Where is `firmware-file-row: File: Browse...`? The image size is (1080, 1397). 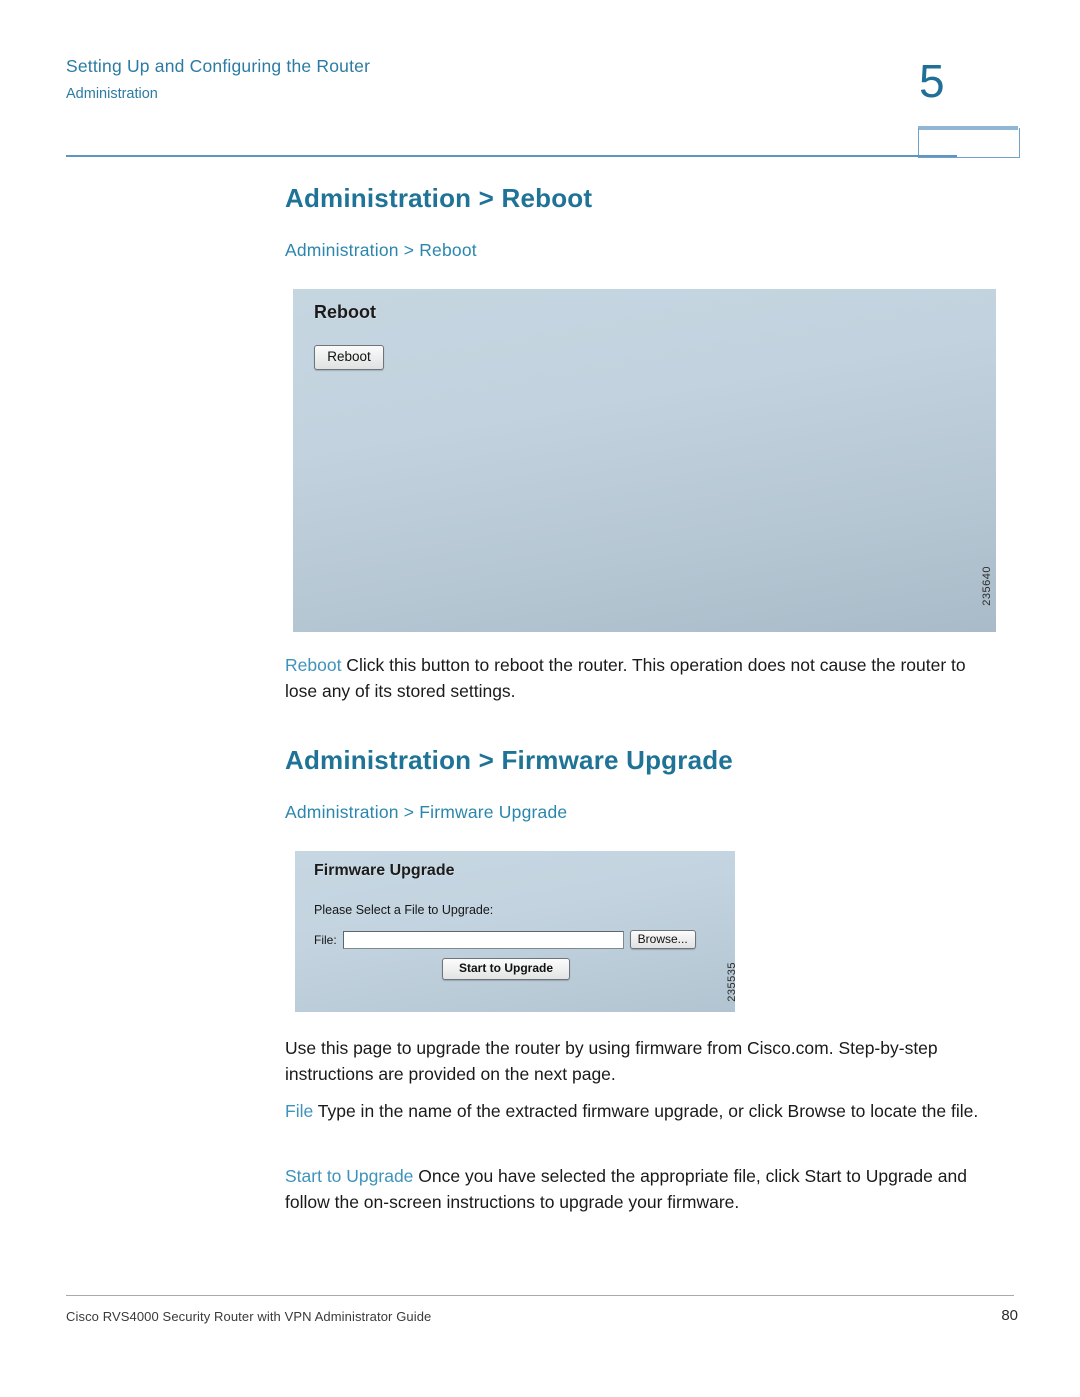 firmware-file-row: File: Browse... is located at coordinates (516, 939).